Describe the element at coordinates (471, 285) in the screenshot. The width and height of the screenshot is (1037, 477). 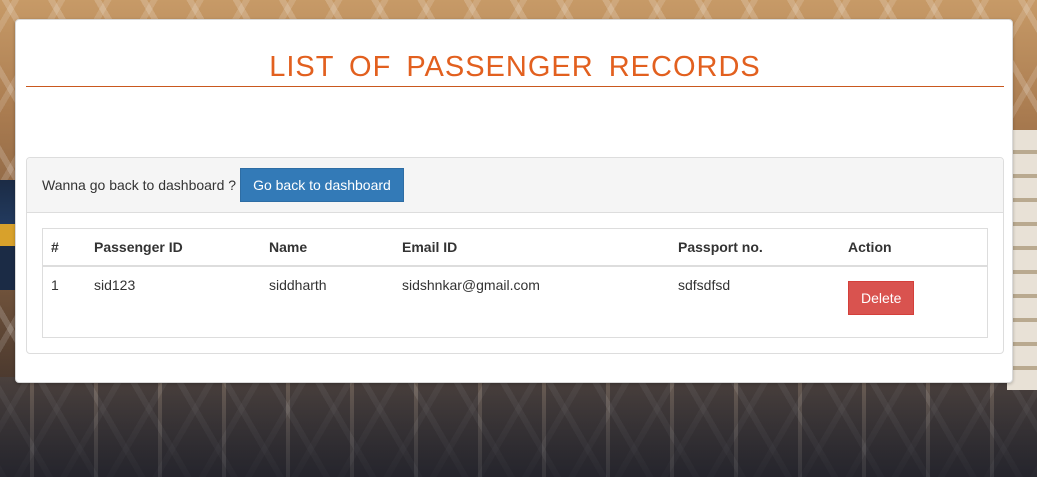
I see `cell-email: sidshnkar@gmail.com` at that location.